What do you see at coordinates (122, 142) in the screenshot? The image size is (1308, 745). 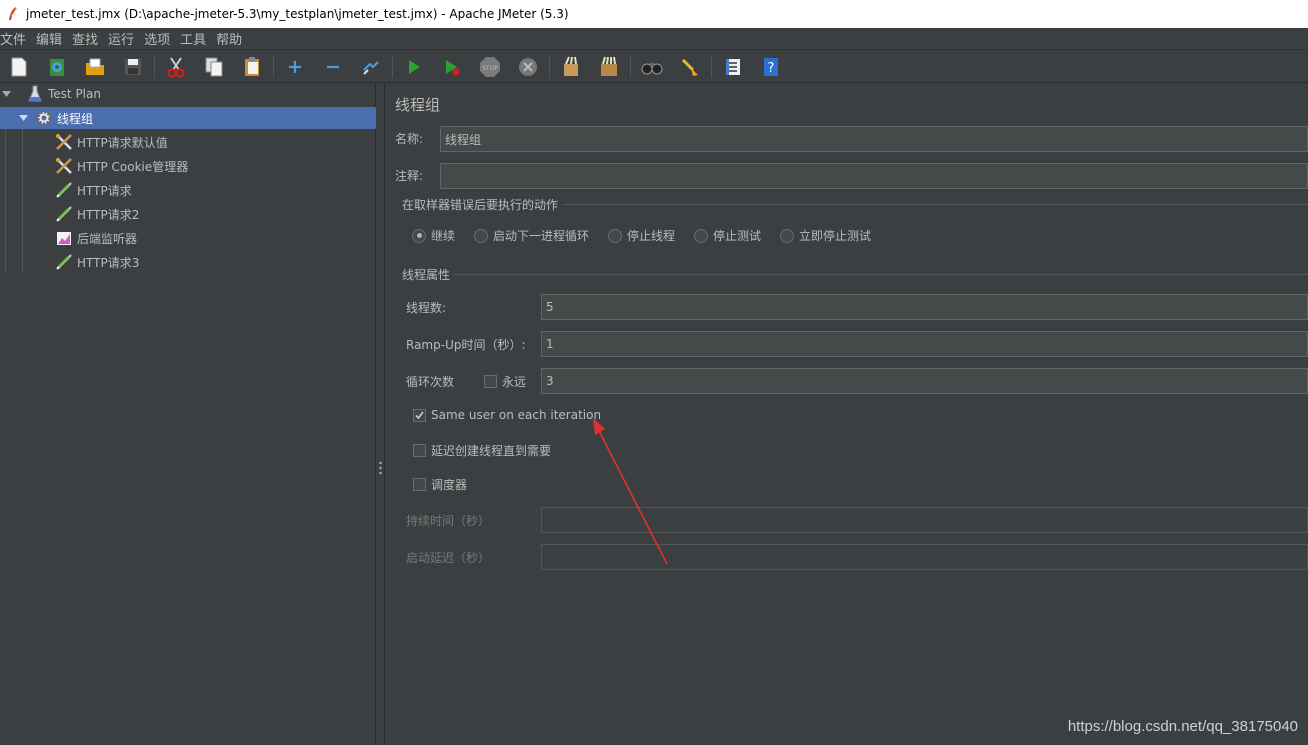 I see `tree-item-label: HTTP请求默认值` at bounding box center [122, 142].